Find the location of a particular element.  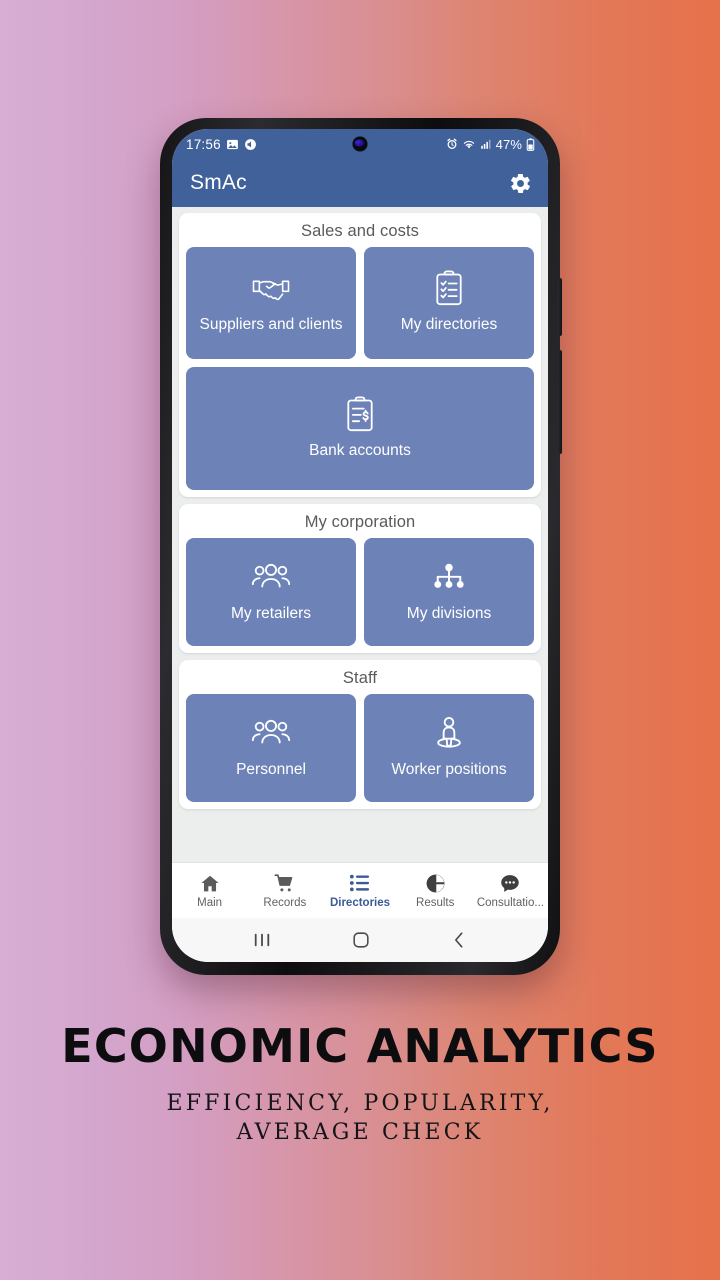

tile-label: Personnel is located at coordinates (271, 770).